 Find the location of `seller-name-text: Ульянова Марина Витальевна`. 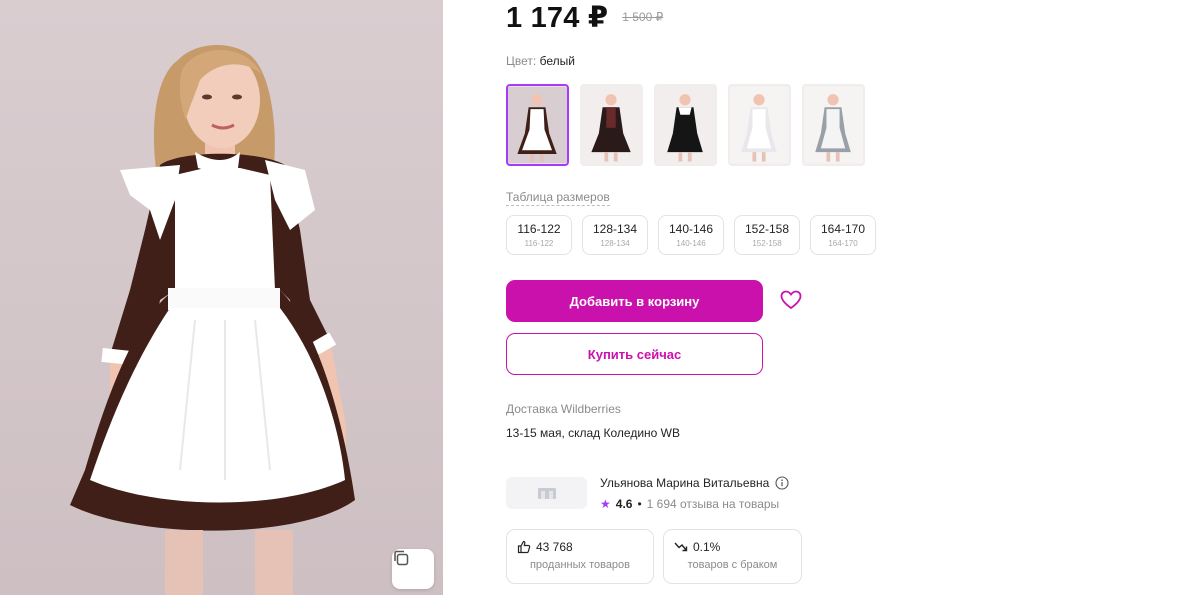

seller-name-text: Ульянова Марина Витальевна is located at coordinates (685, 483).